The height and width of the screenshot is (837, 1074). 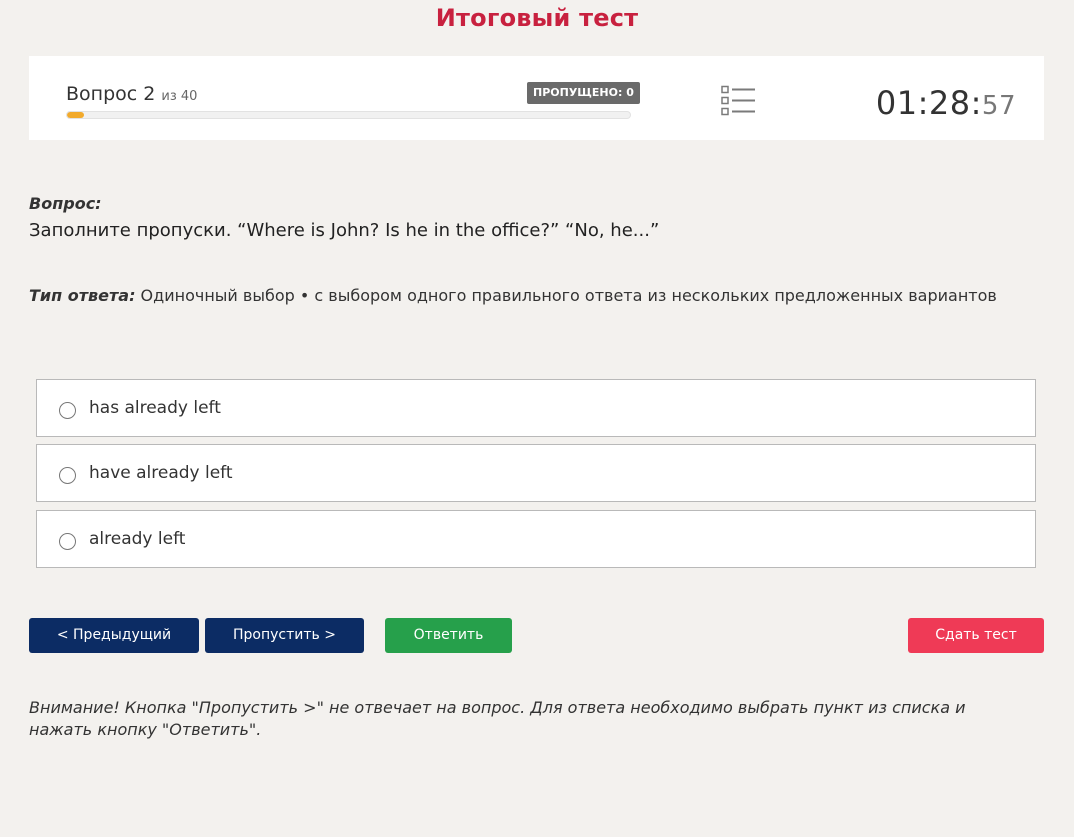 I want to click on timer-seconds: 57, so click(x=998, y=106).